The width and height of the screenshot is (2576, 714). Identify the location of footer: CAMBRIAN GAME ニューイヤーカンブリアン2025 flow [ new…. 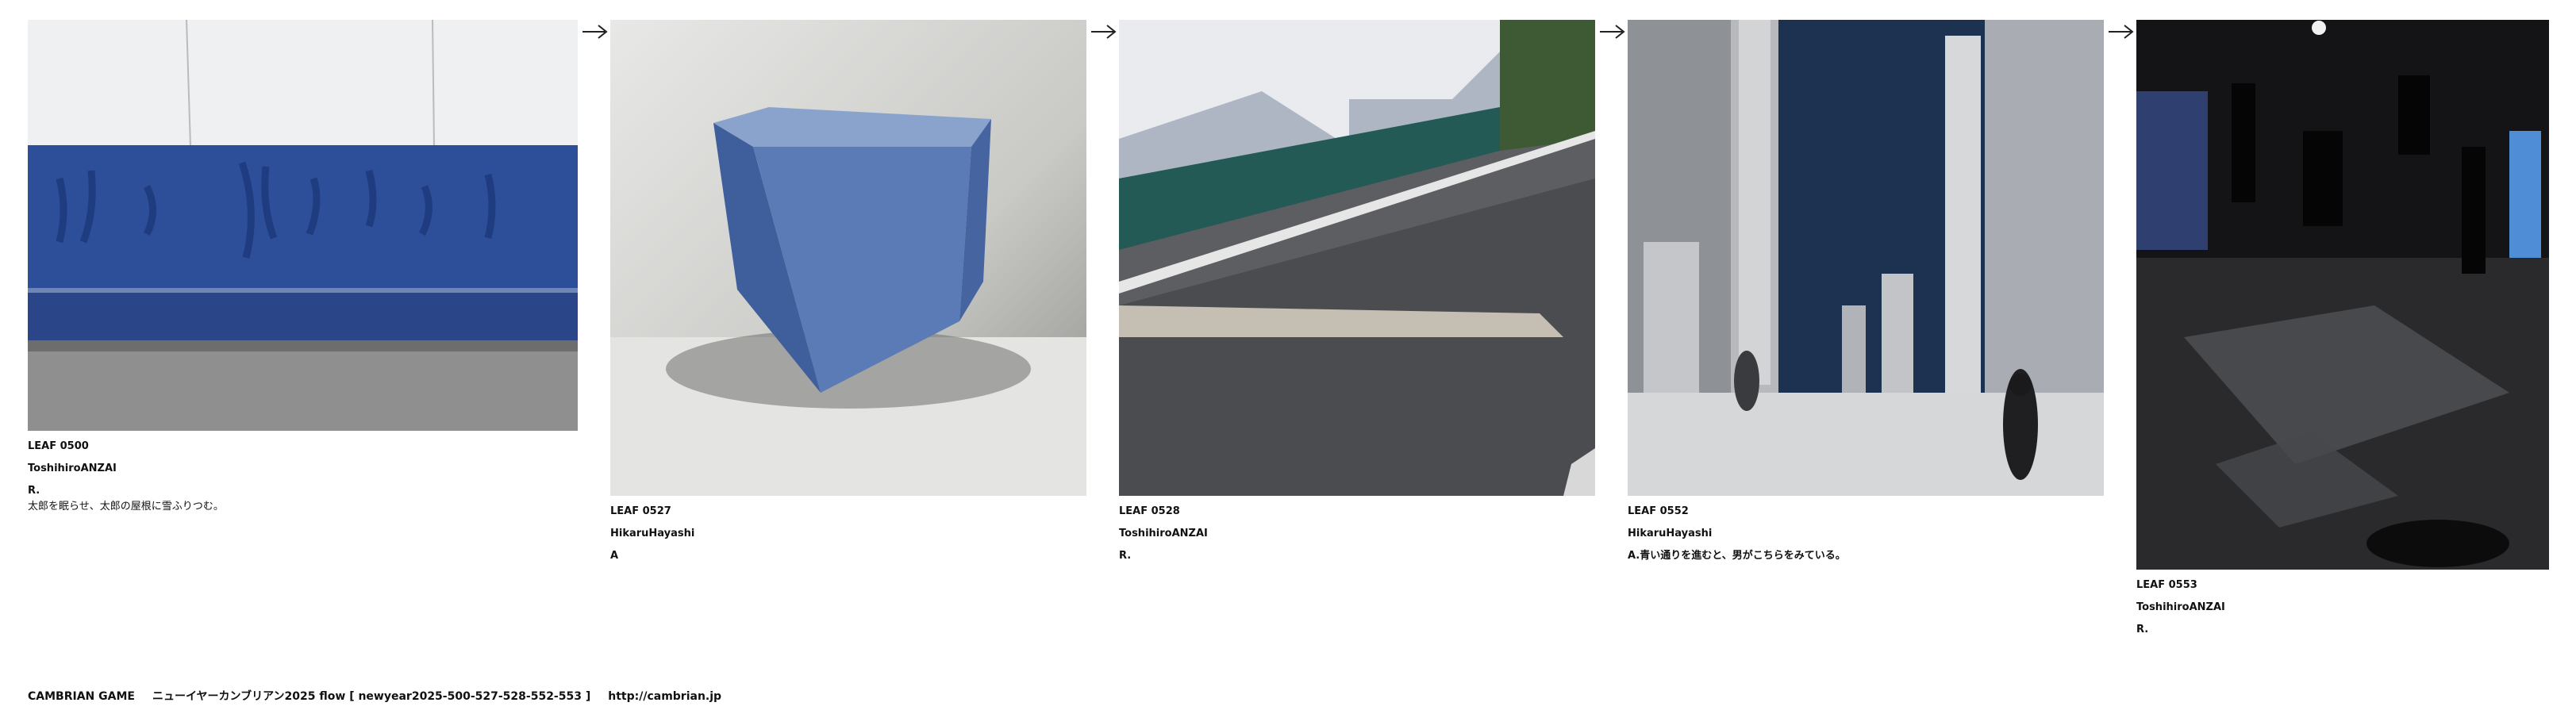
(374, 696).